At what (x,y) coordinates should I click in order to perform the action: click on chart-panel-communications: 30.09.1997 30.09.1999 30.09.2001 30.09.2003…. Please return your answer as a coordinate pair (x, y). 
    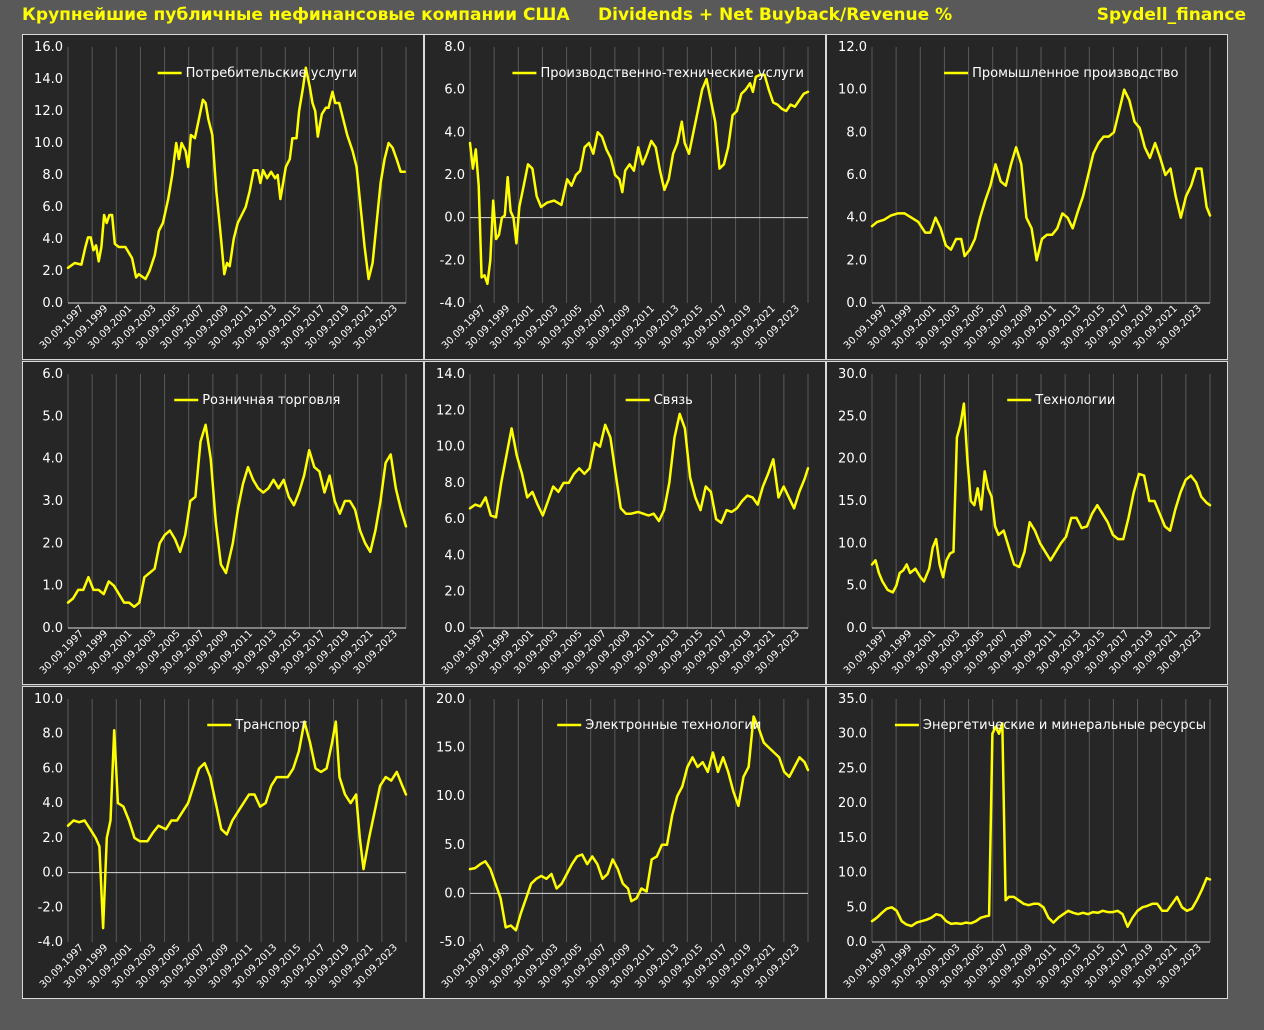
    Looking at the image, I should click on (625, 523).